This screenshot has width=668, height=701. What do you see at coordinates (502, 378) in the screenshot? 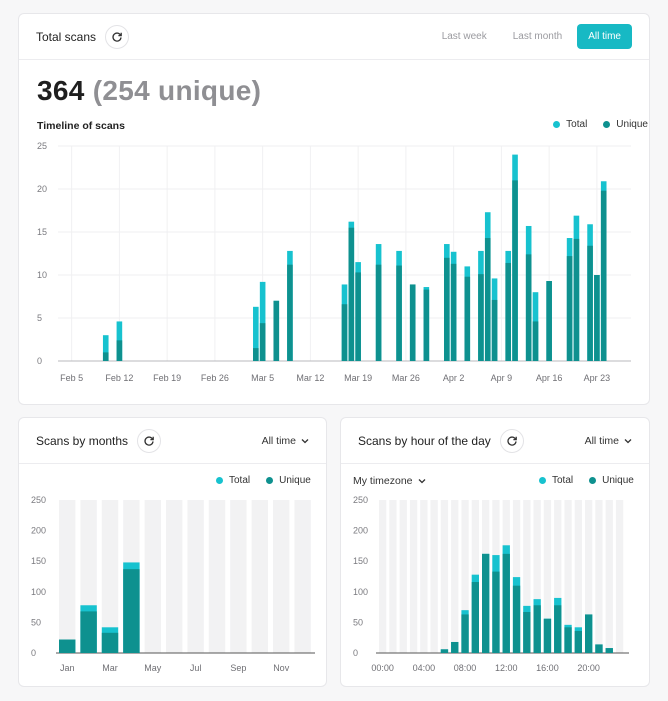
I see `x-tick-label: Apr 9` at bounding box center [502, 378].